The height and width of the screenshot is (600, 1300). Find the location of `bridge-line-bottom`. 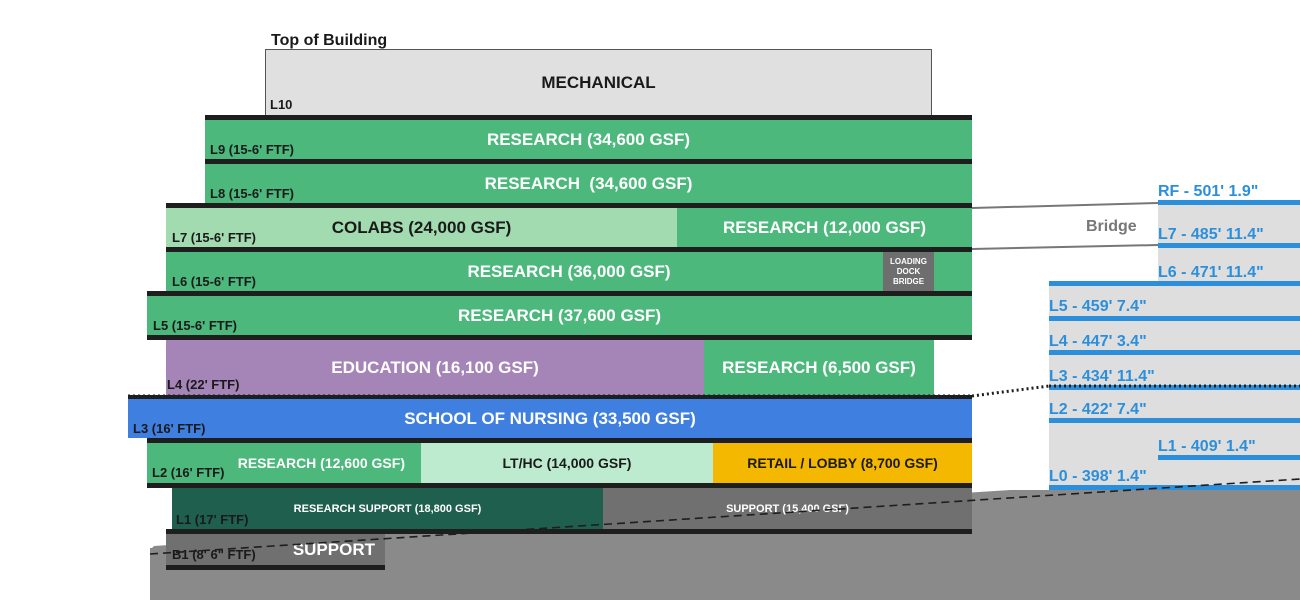

bridge-line-bottom is located at coordinates (1065, 247).